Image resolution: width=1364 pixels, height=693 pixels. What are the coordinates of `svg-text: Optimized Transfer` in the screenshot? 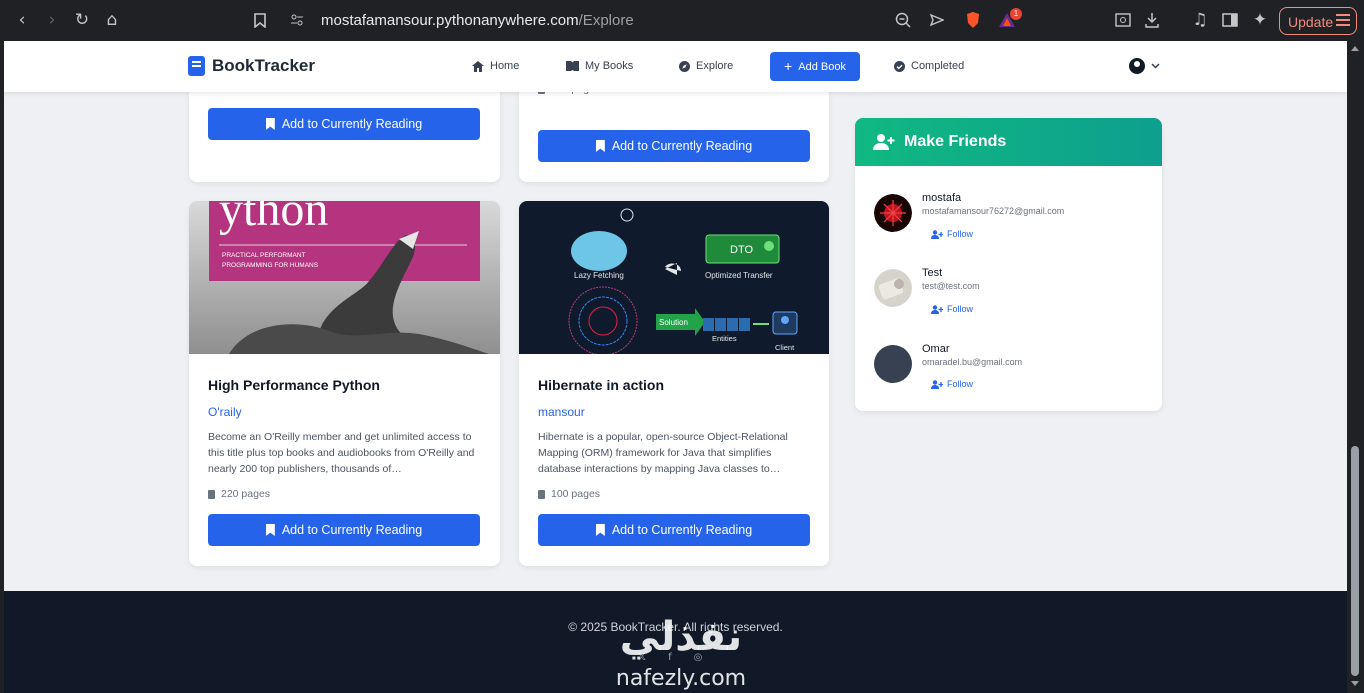 It's located at (739, 275).